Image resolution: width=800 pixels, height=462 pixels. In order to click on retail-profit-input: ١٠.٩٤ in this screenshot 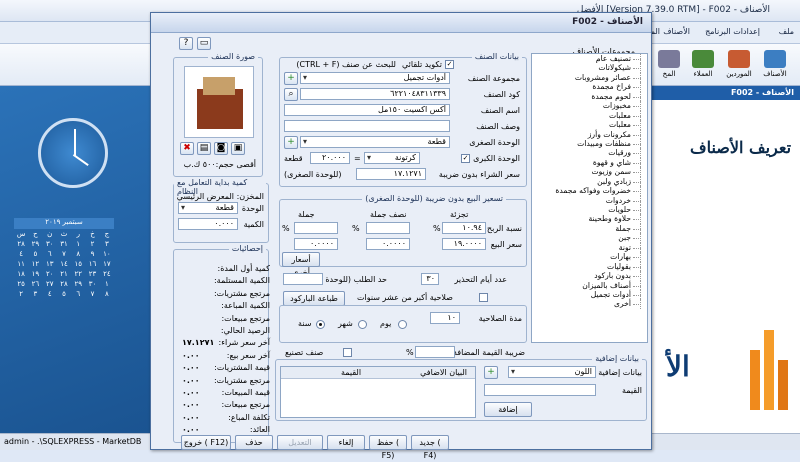, I will do `click(464, 228)`.